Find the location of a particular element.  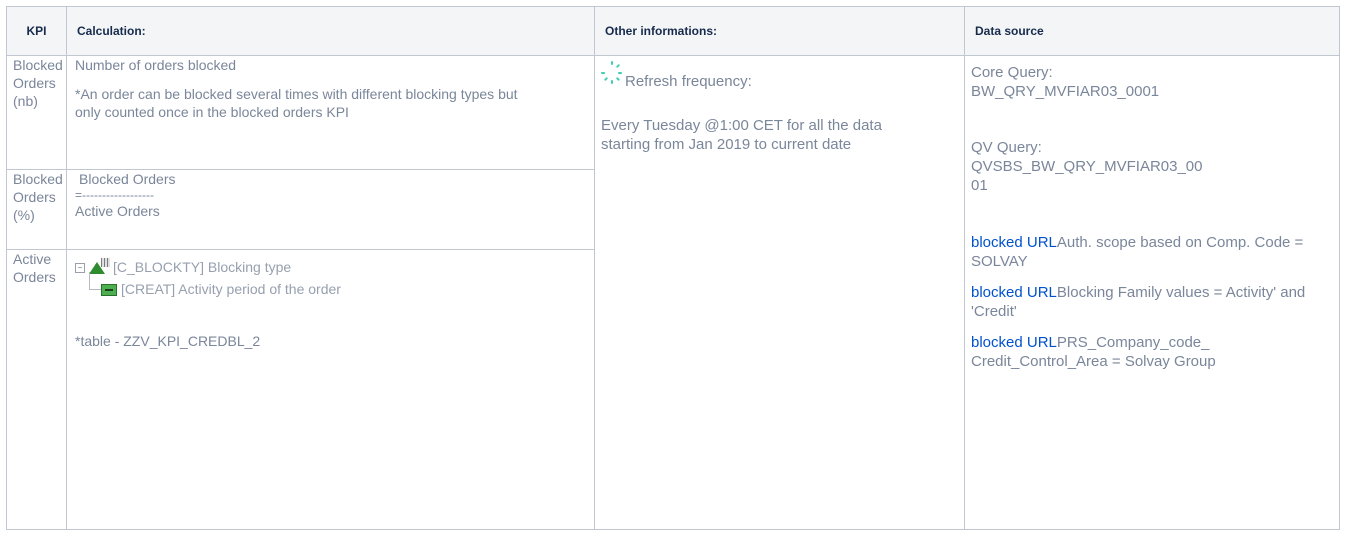

dimension-icon is located at coordinates (97, 268).